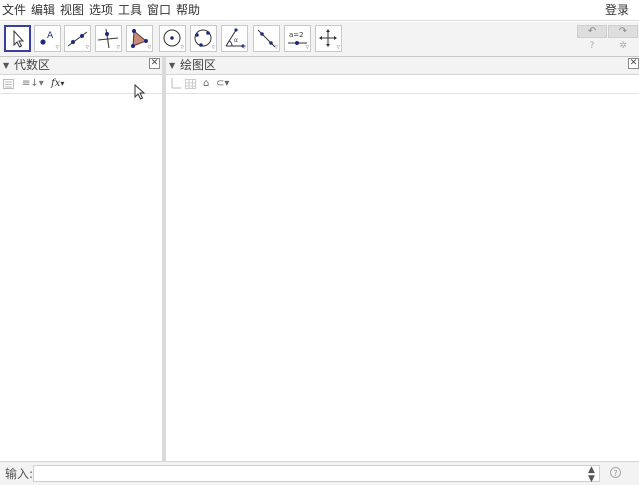 The image size is (639, 485). What do you see at coordinates (191, 84) in the screenshot?
I see `grid-icon` at bounding box center [191, 84].